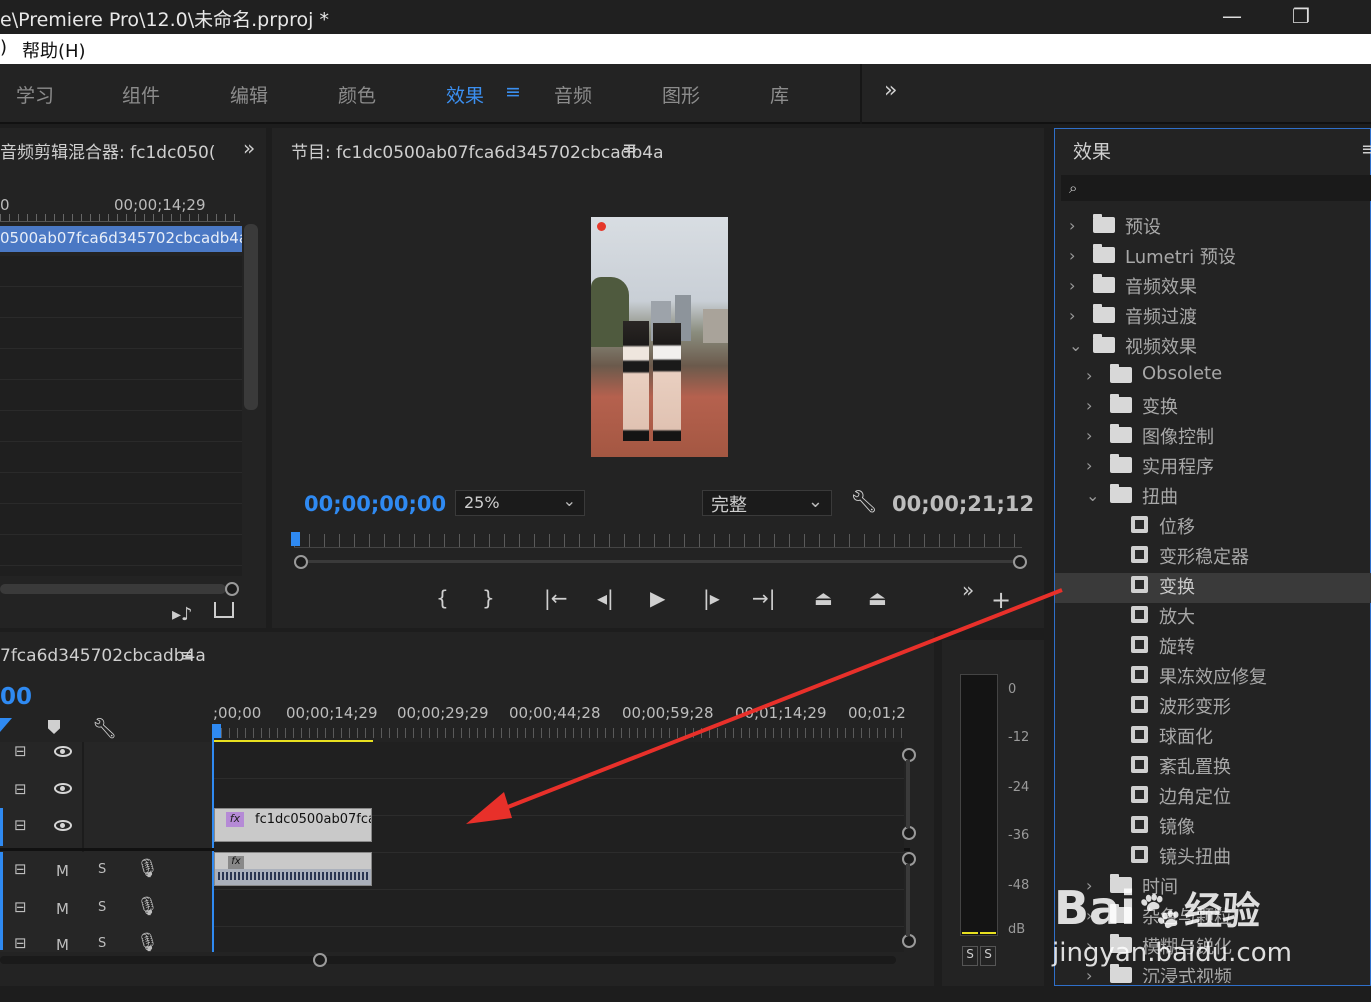  What do you see at coordinates (3, 47) in the screenshot?
I see `menu-item-fragment: )` at bounding box center [3, 47].